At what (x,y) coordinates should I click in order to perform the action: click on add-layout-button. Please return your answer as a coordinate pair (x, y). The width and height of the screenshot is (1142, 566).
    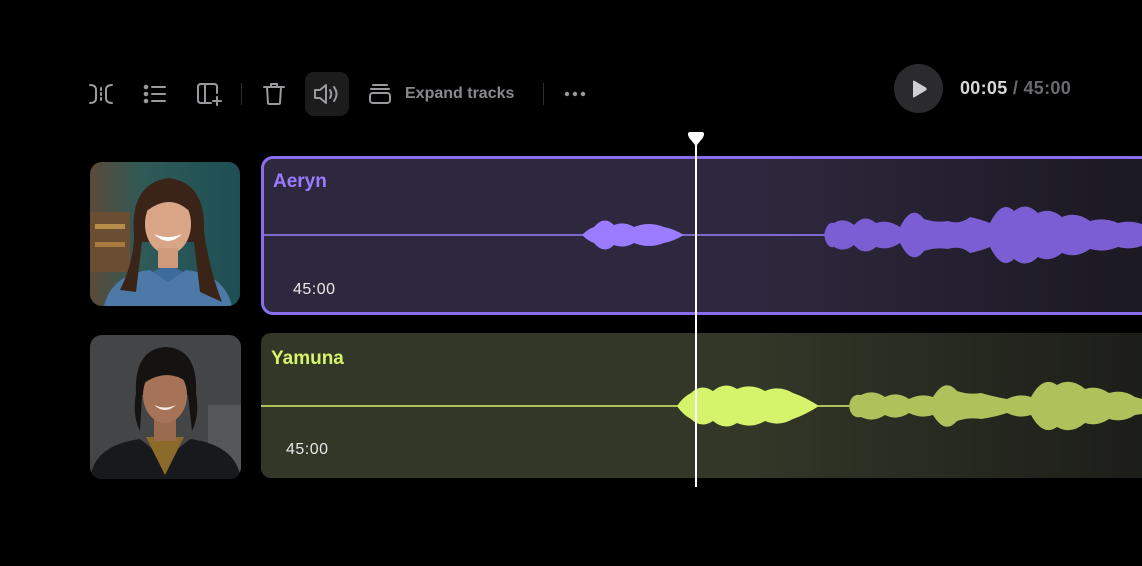
    Looking at the image, I should click on (209, 94).